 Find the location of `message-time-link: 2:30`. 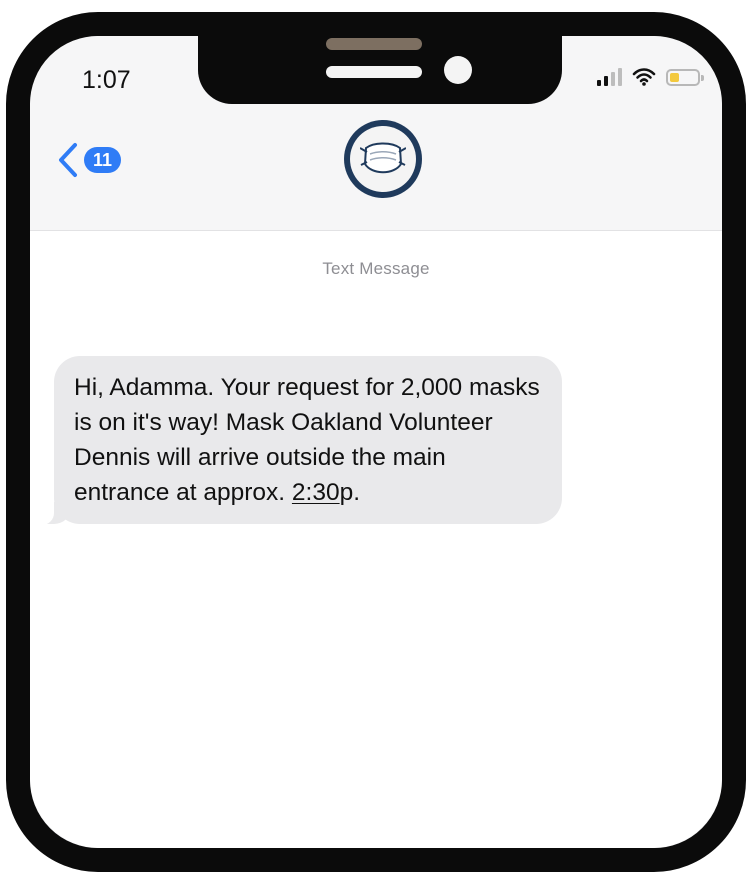

message-time-link: 2:30 is located at coordinates (316, 492).